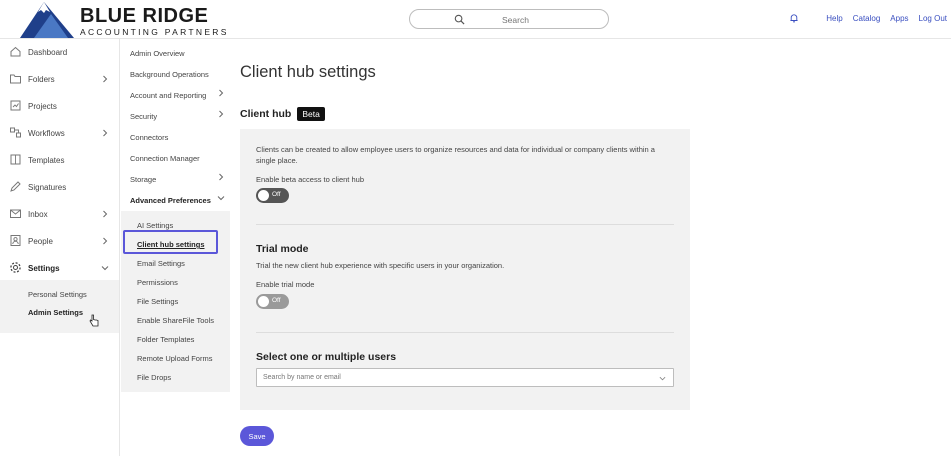  I want to click on nav-label: Inbox, so click(38, 214).